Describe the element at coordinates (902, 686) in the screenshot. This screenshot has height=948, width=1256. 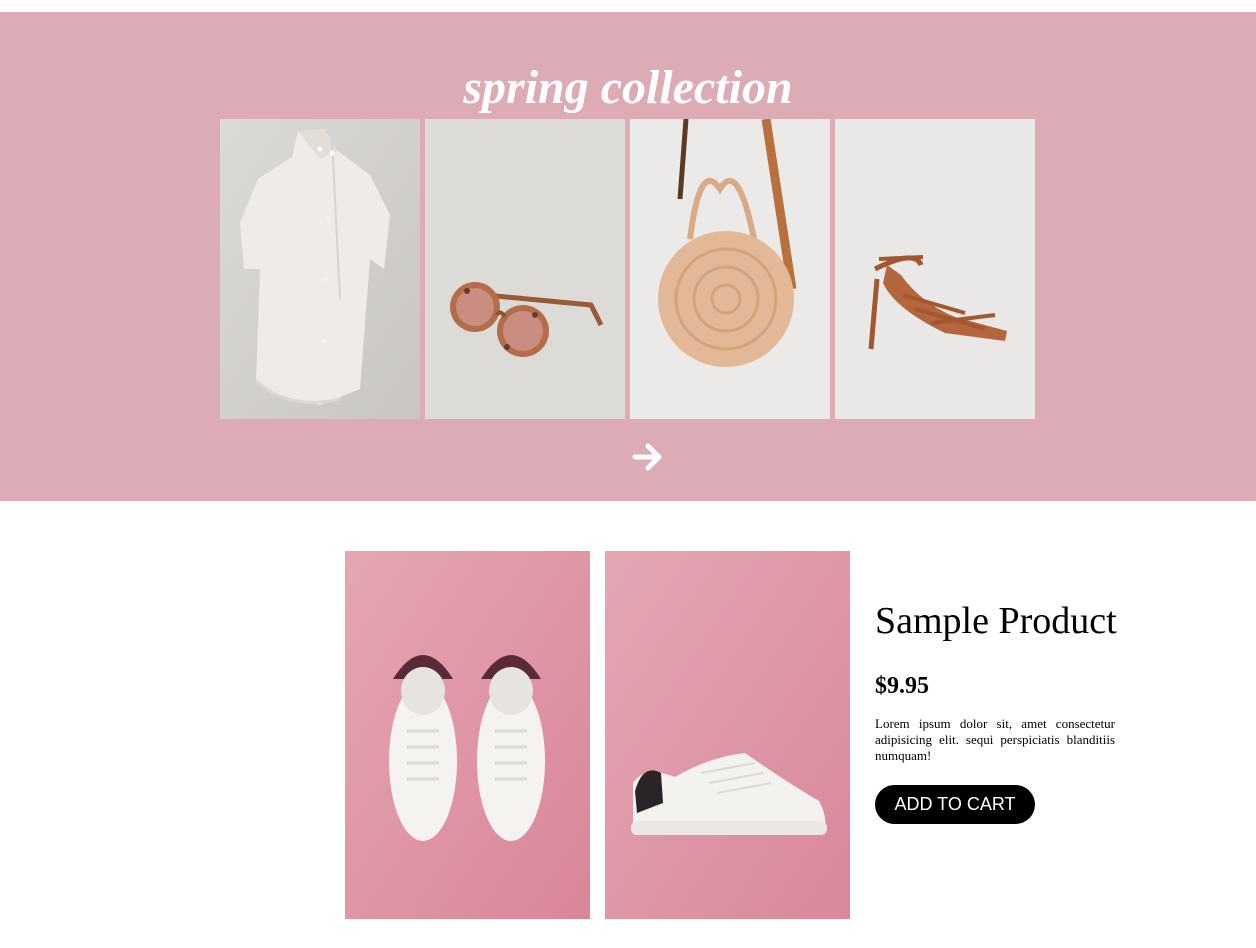
I see `product-price: $9.95` at that location.